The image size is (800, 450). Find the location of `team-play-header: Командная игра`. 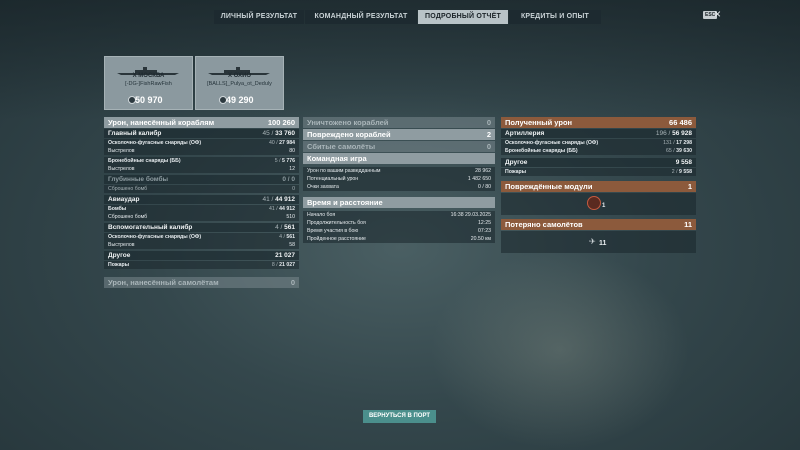

team-play-header: Командная игра is located at coordinates (399, 158).